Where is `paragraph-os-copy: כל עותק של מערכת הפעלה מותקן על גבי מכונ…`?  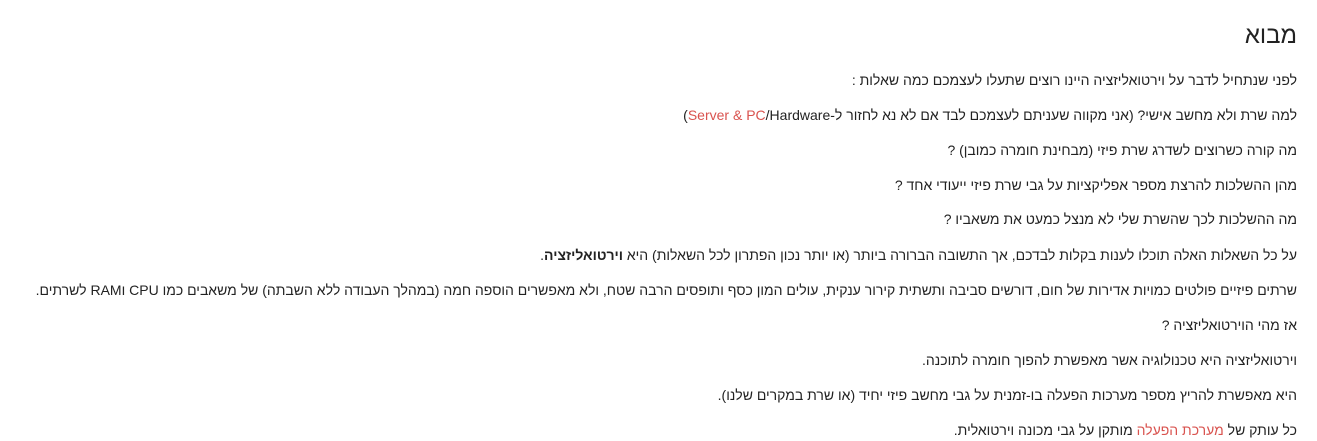 paragraph-os-copy: כל עותק של מערכת הפעלה מותקן על גבי מכונ… is located at coordinates (1125, 430).